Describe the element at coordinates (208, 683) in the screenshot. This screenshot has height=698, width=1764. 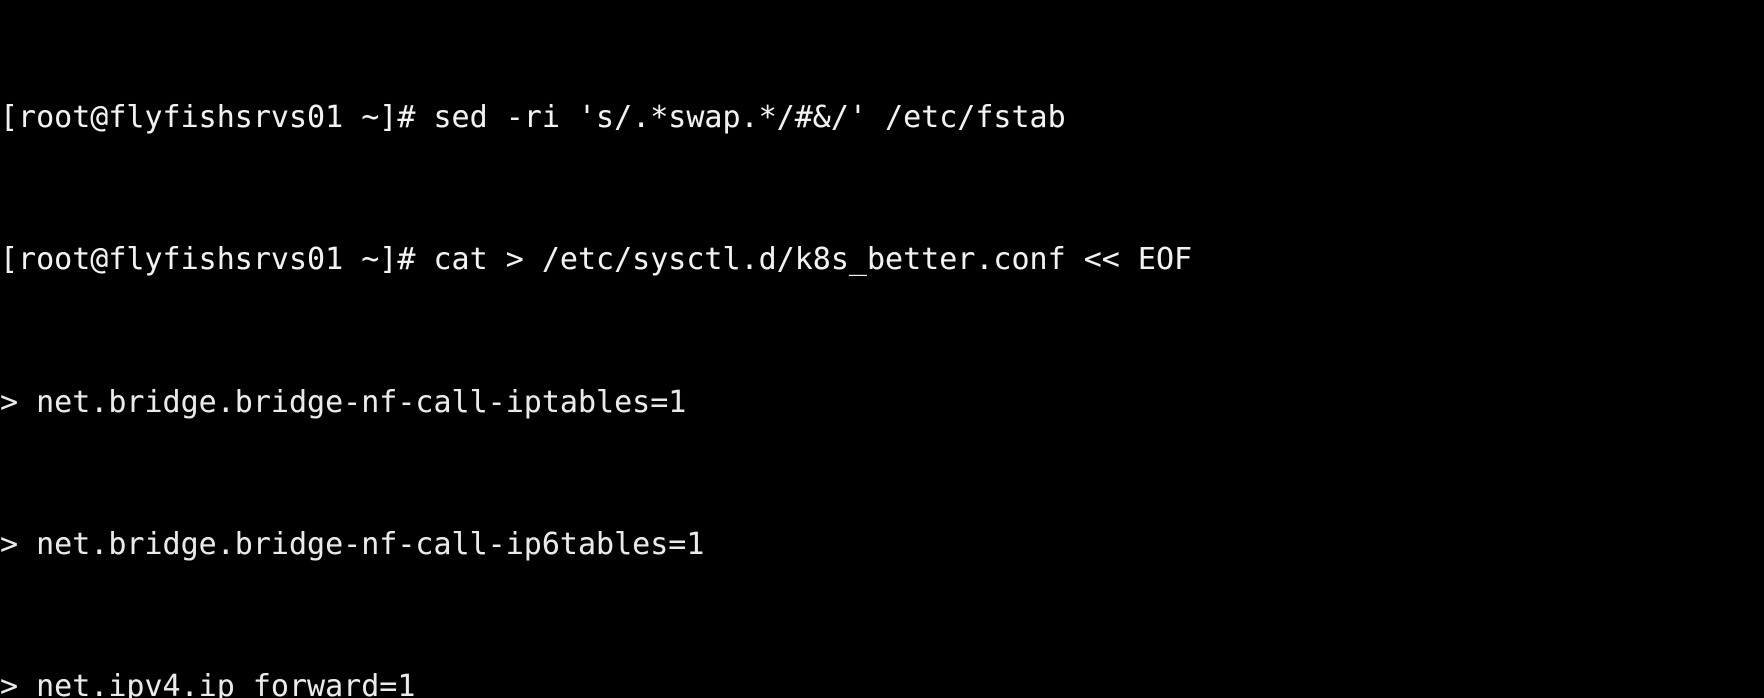
I see `terminal-line-5: > net.ipv4.ip_forward=1` at that location.